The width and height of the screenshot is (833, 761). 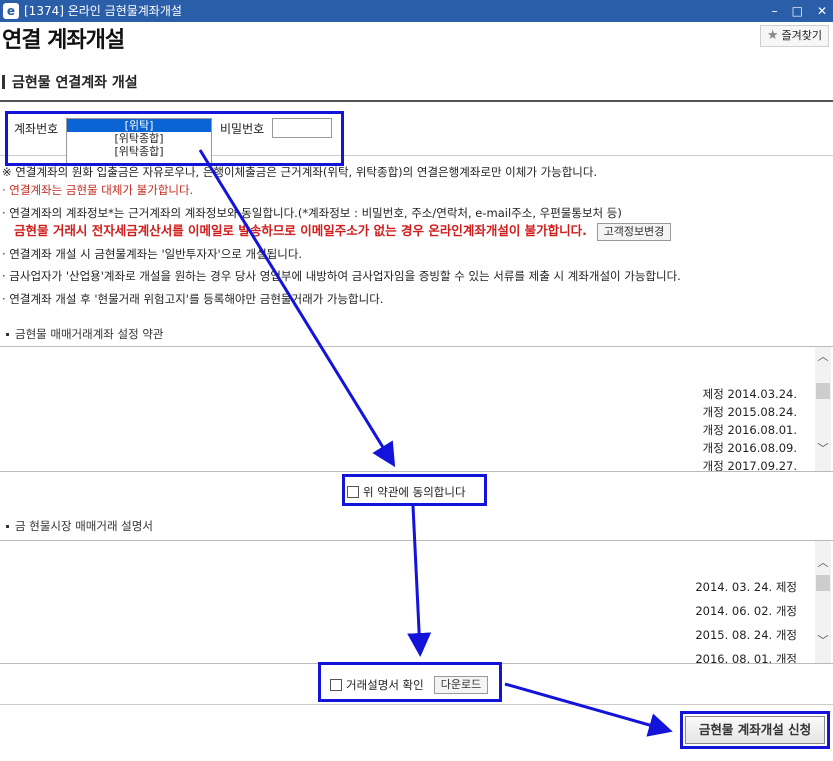 What do you see at coordinates (461, 685) in the screenshot?
I see `download-button: 다운로드` at bounding box center [461, 685].